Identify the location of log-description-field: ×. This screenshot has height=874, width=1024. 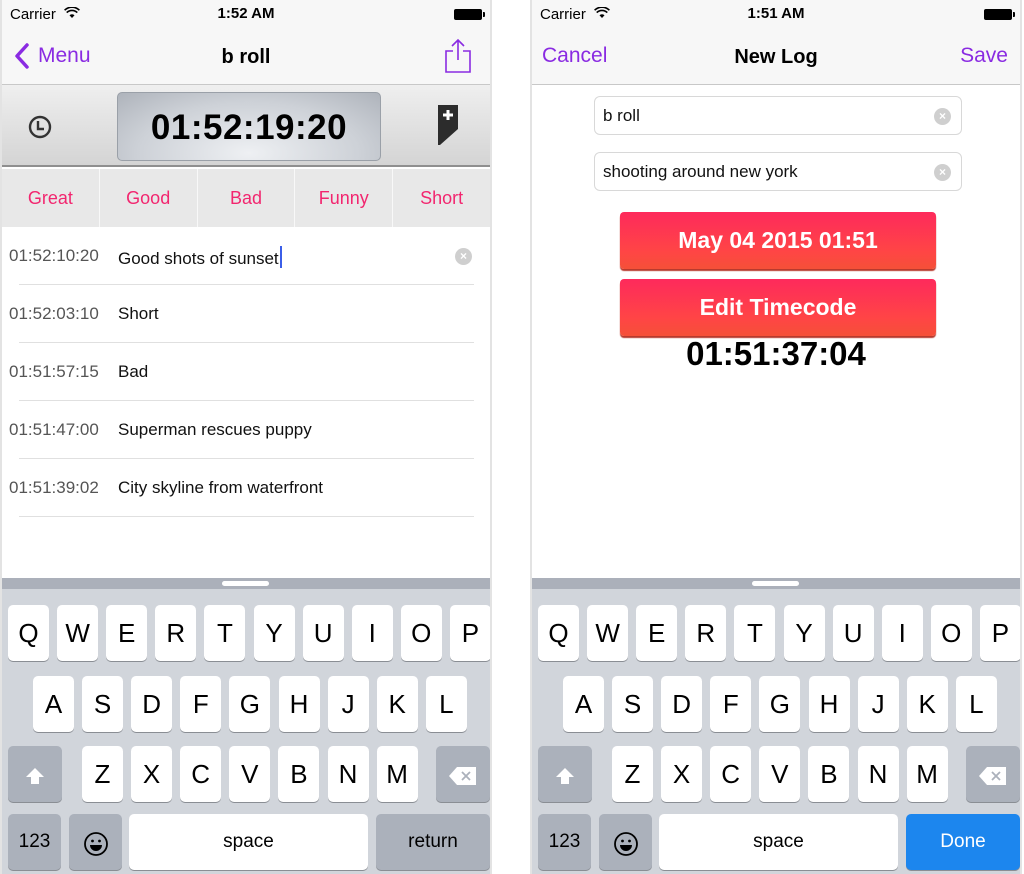
(778, 171).